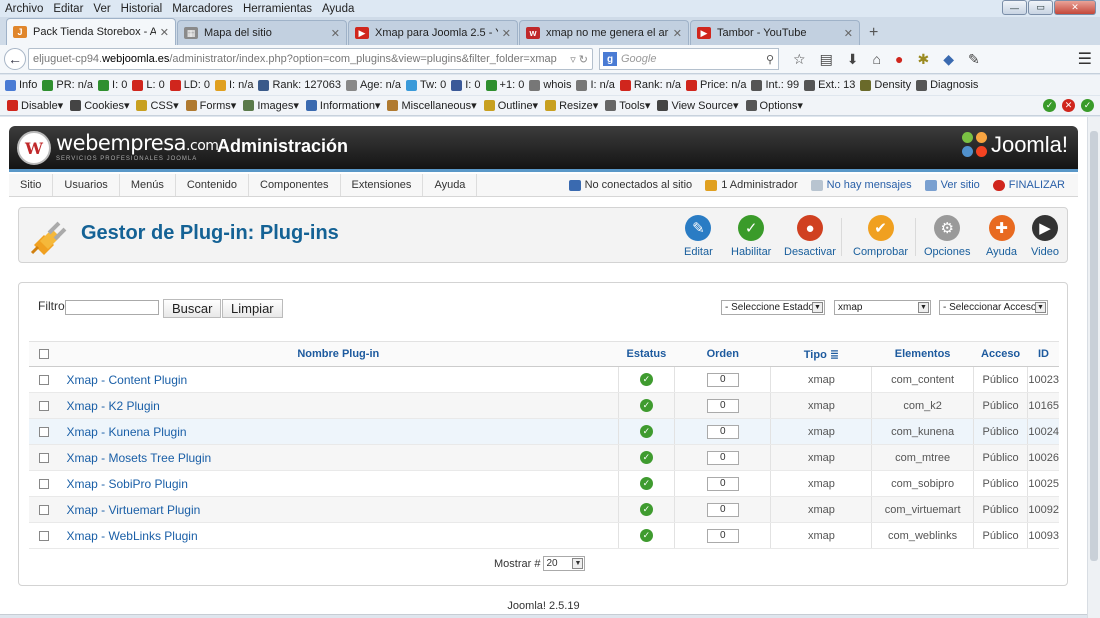 The image size is (1100, 618). I want to click on error-icon: ✕, so click(1068, 105).